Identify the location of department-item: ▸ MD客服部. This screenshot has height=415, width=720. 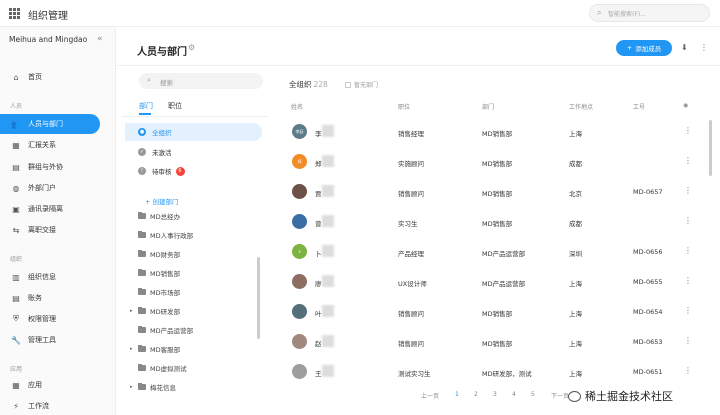
(155, 349).